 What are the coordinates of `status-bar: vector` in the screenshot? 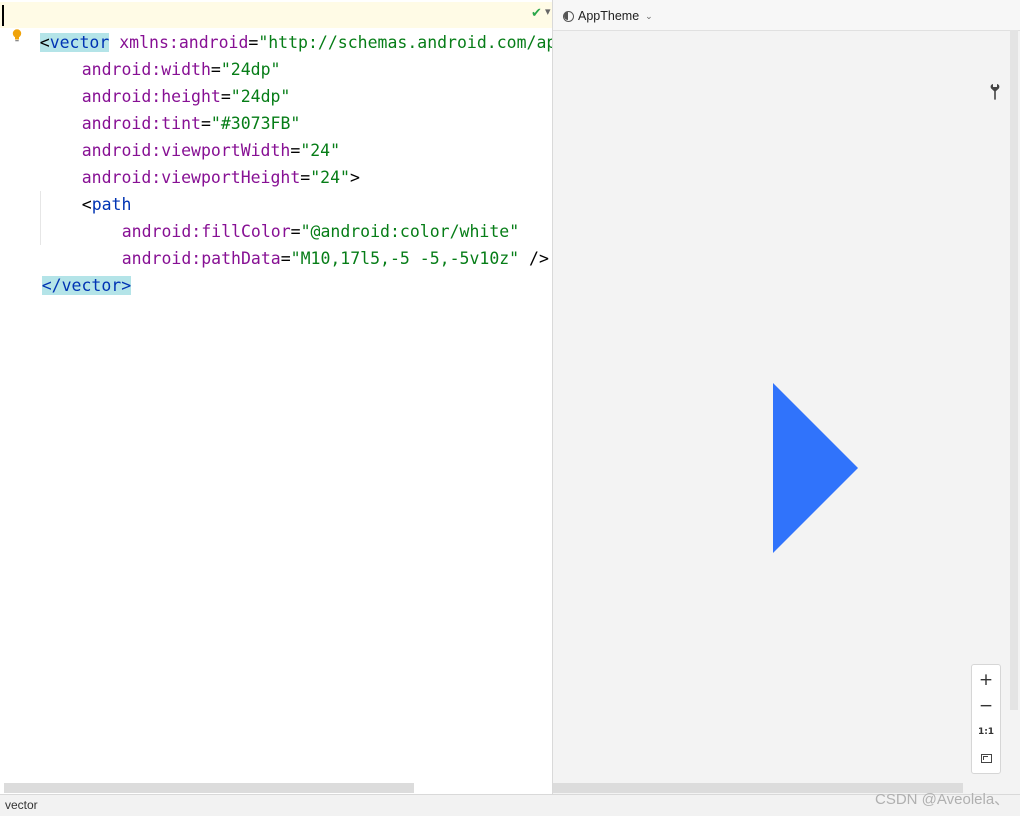 It's located at (510, 805).